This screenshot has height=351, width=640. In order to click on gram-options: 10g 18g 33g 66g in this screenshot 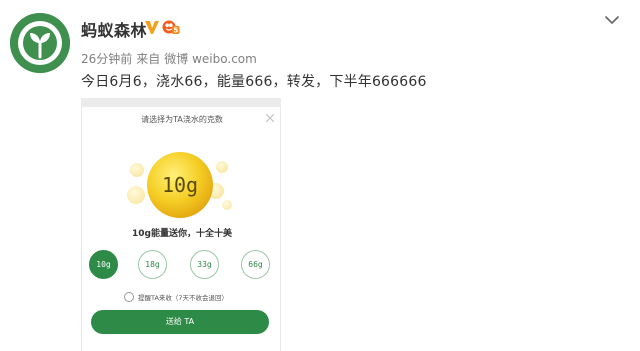, I will do `click(181, 265)`.